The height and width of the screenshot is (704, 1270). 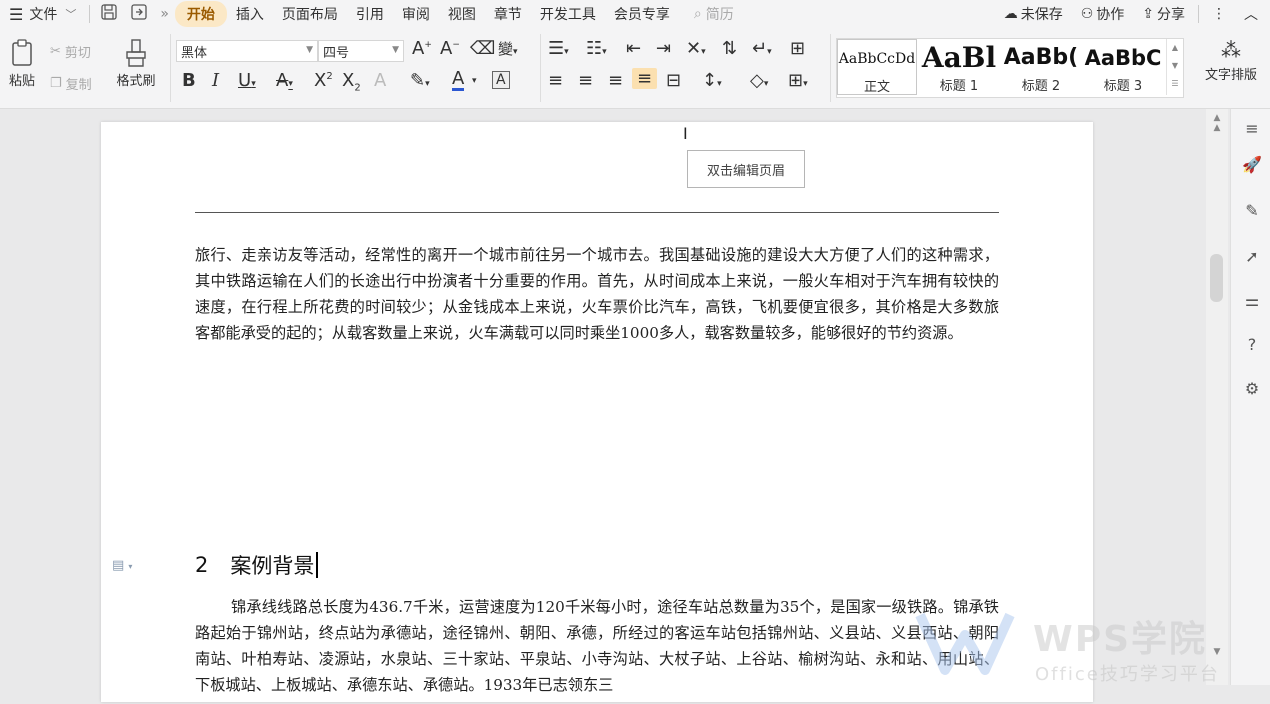 What do you see at coordinates (508, 48) in the screenshot?
I see `phonetic-guide-icon: 變▾` at bounding box center [508, 48].